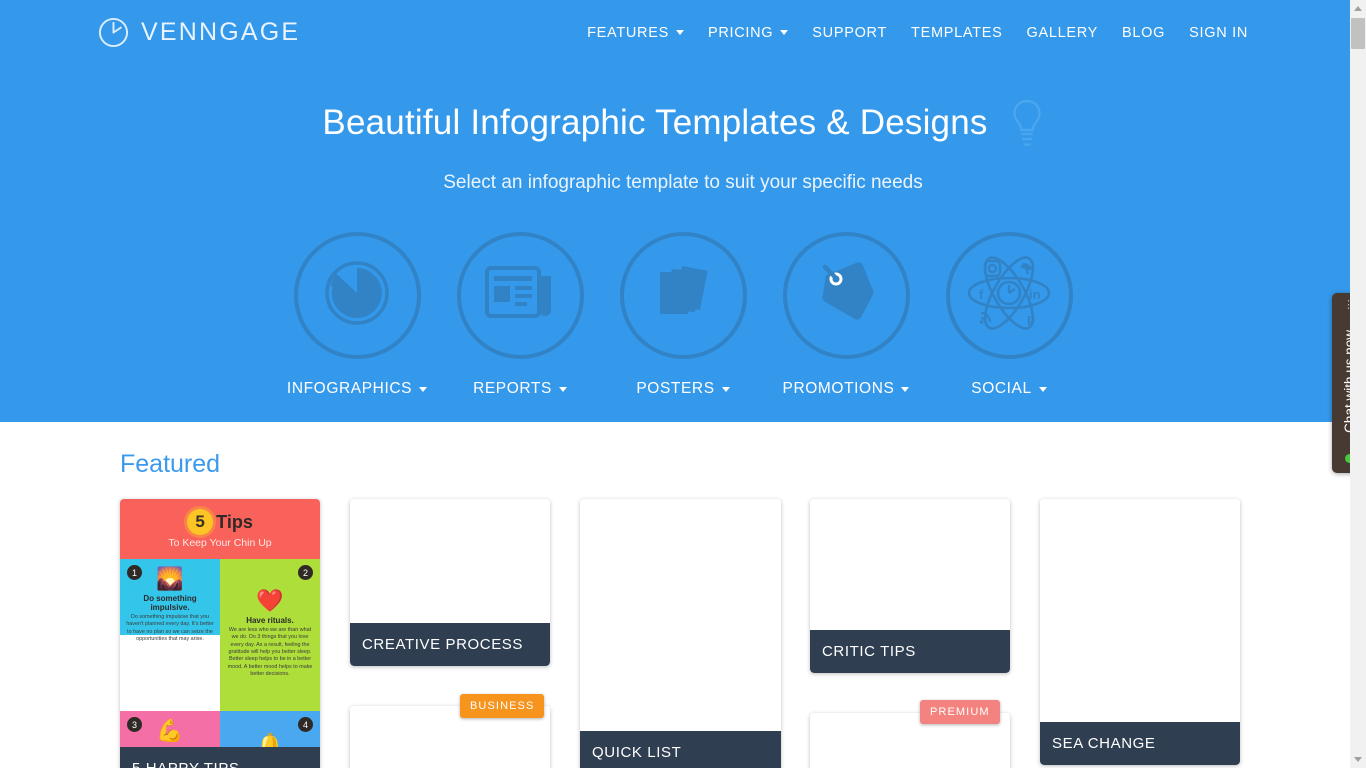  I want to click on card-title-quick-list: QUICK LIST, so click(680, 749).